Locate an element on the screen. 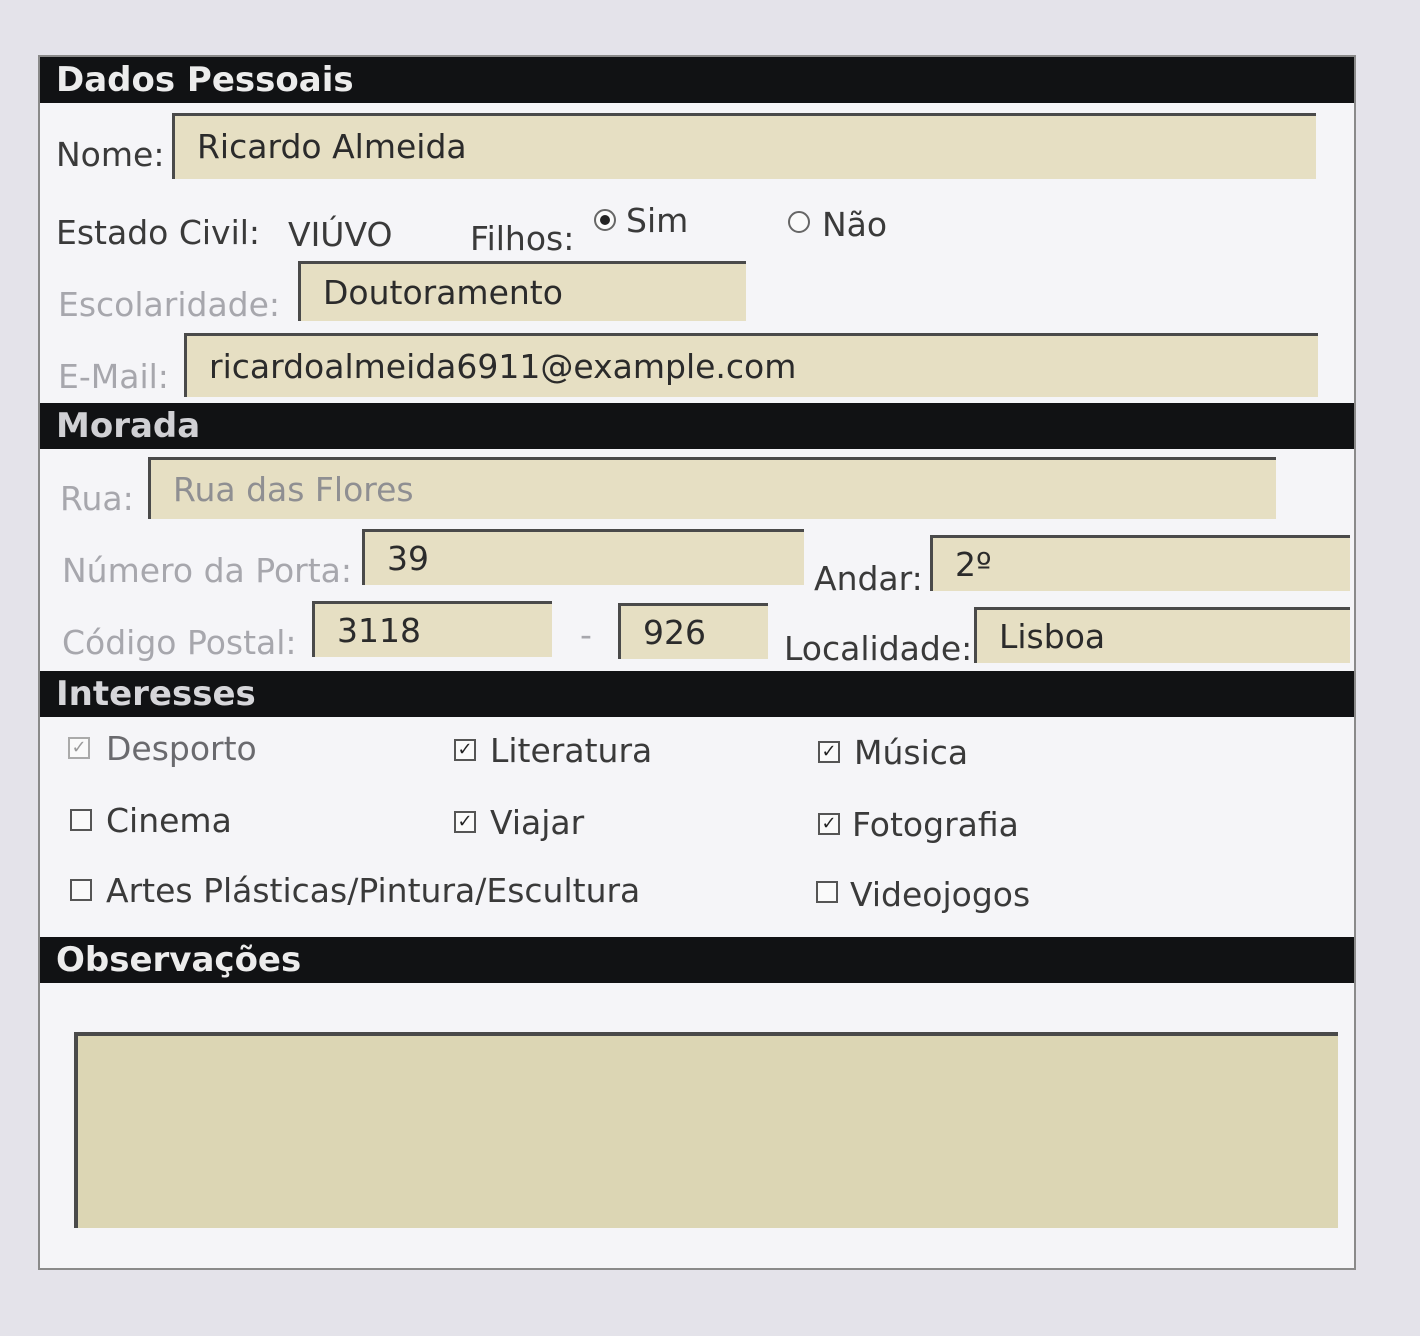  filhos-label: Filhos: is located at coordinates (522, 238).